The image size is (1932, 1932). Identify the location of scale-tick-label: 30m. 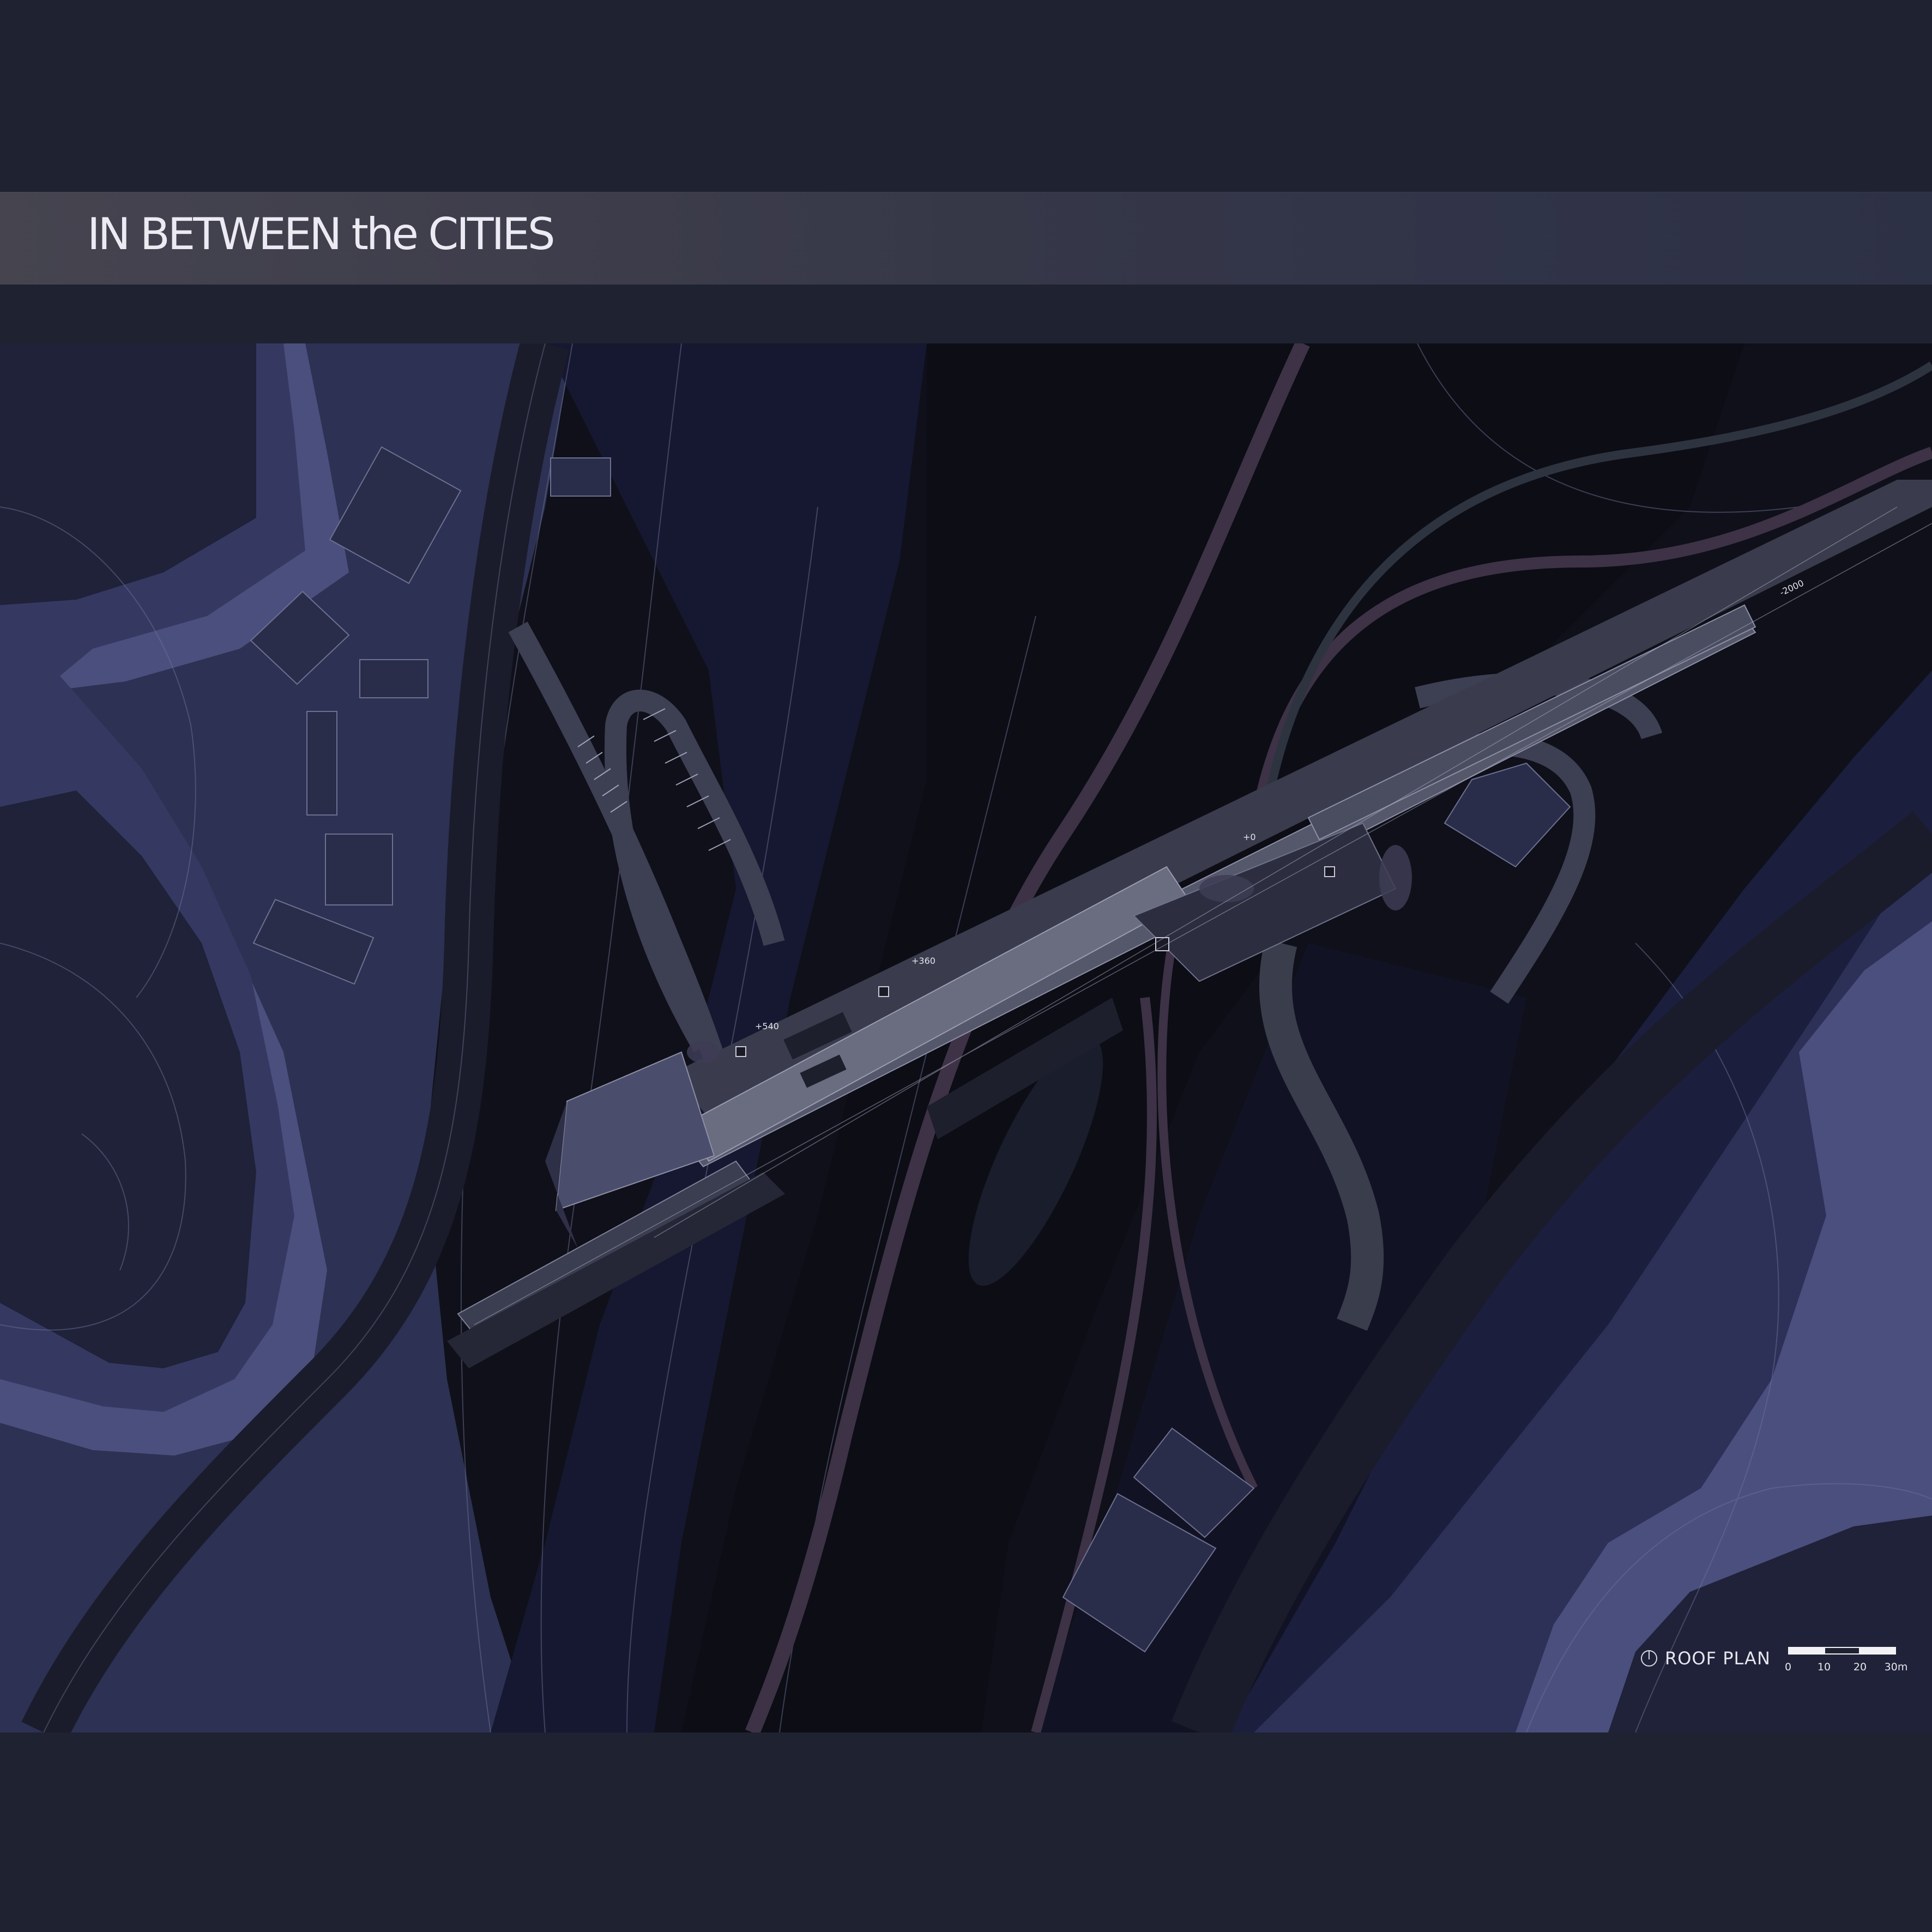
(1896, 1667).